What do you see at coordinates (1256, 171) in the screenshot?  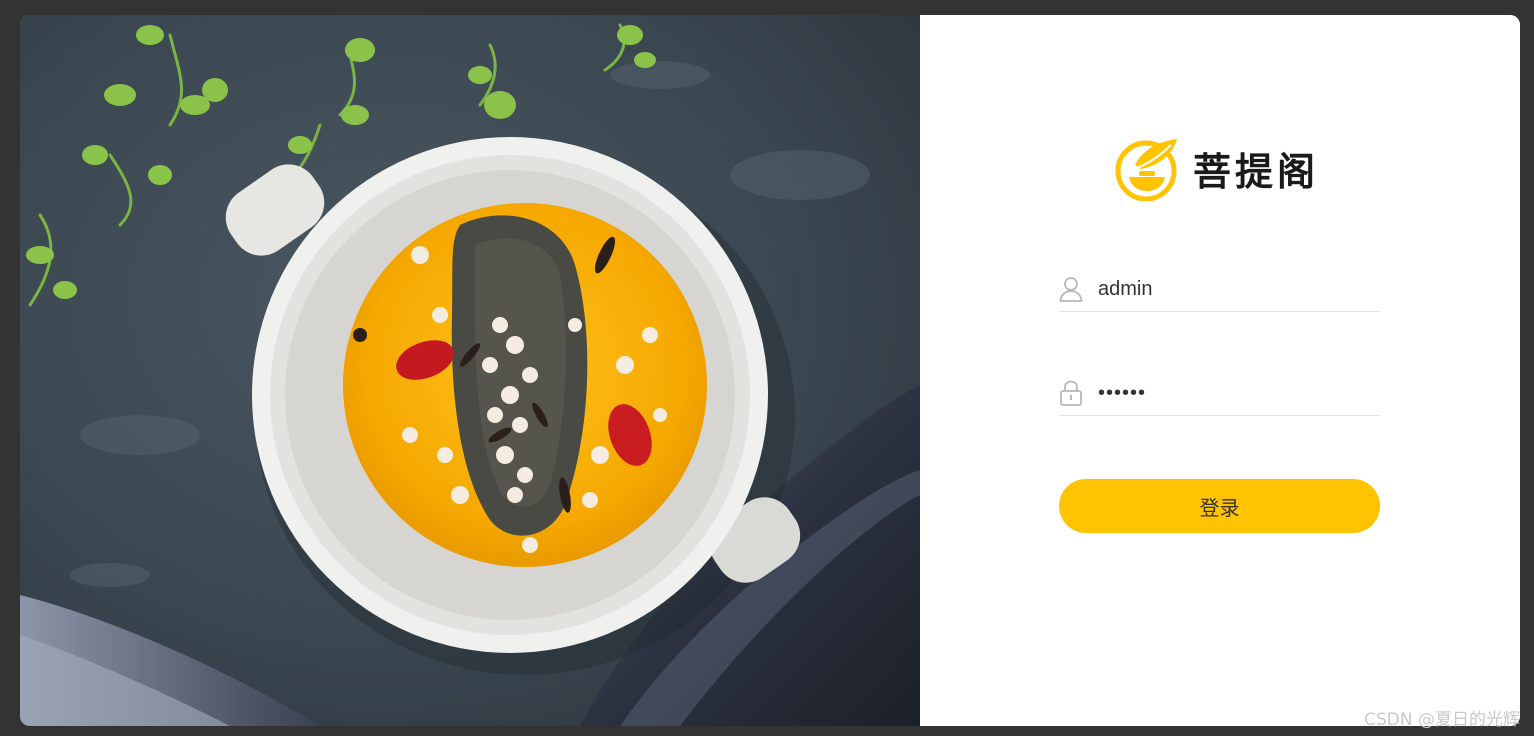 I see `brand-name: 菩提阁` at bounding box center [1256, 171].